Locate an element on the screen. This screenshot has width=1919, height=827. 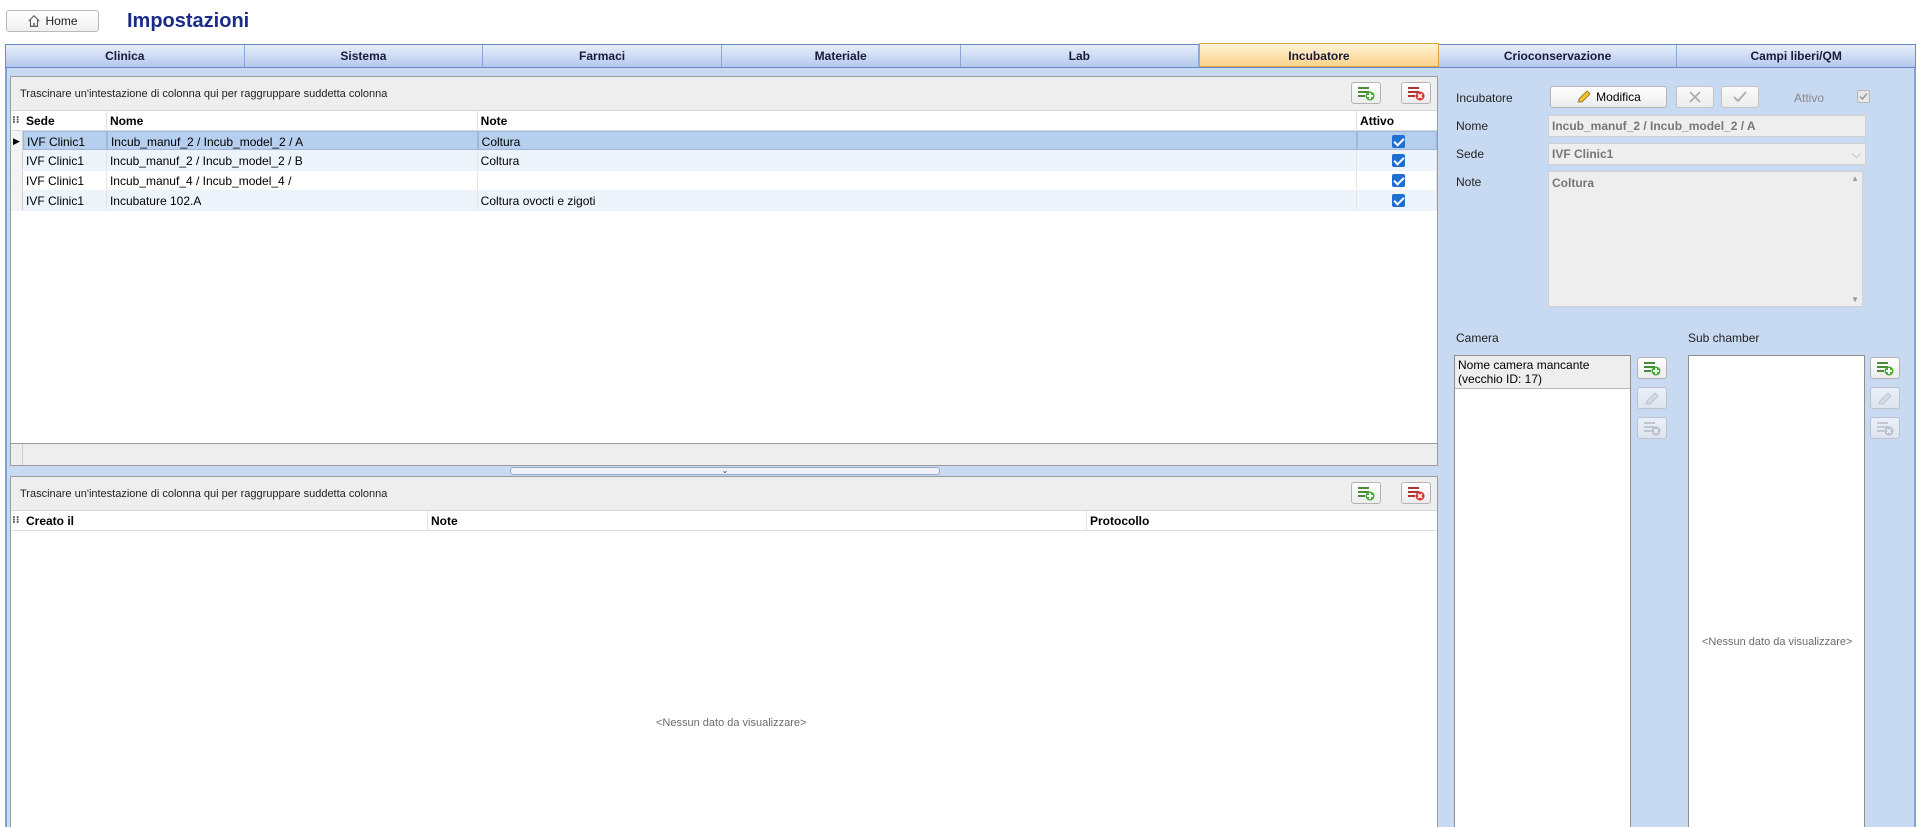
cell-nome: Incub_manuf_2 / Incub_model_2 / B is located at coordinates (292, 160).